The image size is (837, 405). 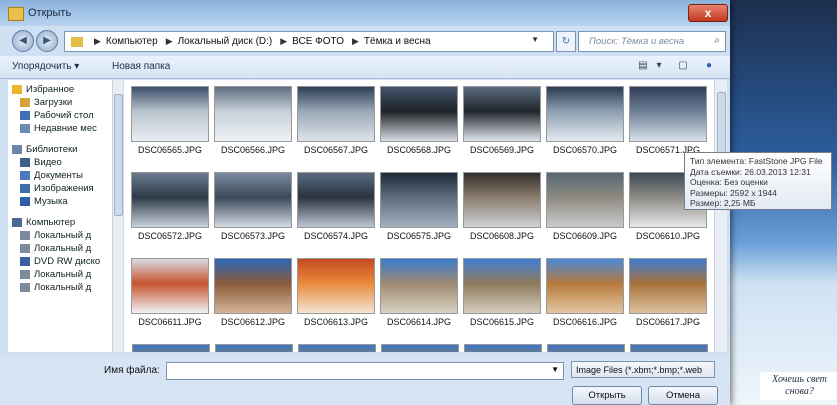 I want to click on sidebar-item-label: Локальный д, so click(x=63, y=235).